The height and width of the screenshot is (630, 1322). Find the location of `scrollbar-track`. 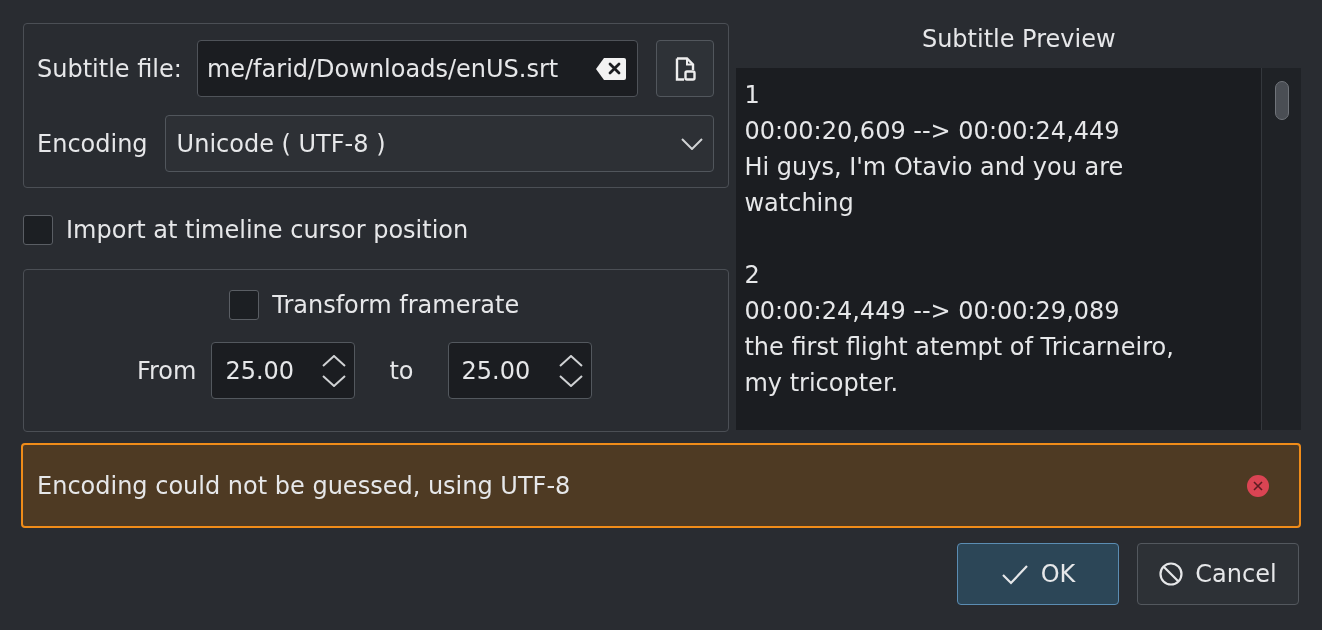

scrollbar-track is located at coordinates (1281, 249).